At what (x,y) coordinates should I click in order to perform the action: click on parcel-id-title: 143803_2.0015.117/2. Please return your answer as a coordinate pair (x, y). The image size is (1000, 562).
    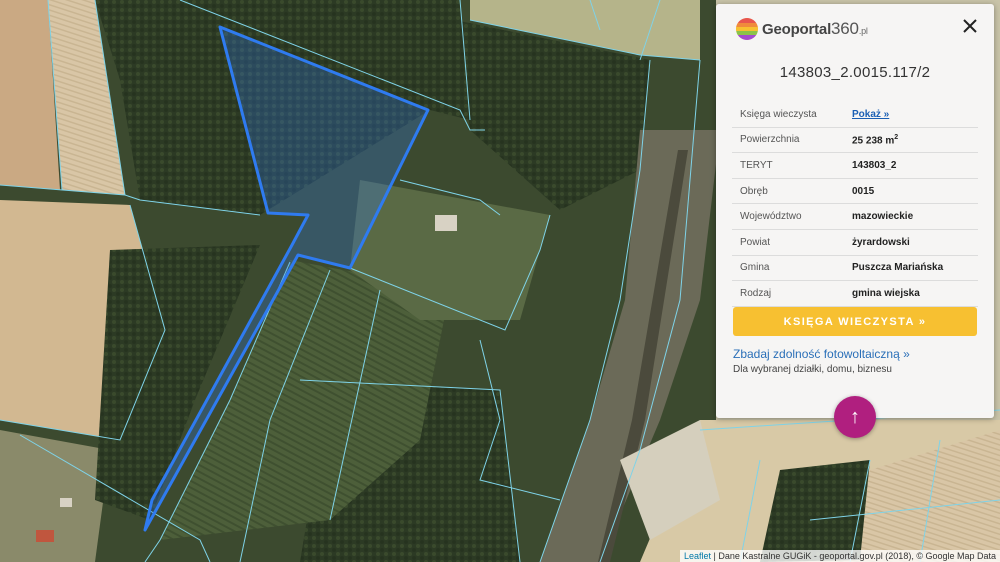
    Looking at the image, I should click on (855, 72).